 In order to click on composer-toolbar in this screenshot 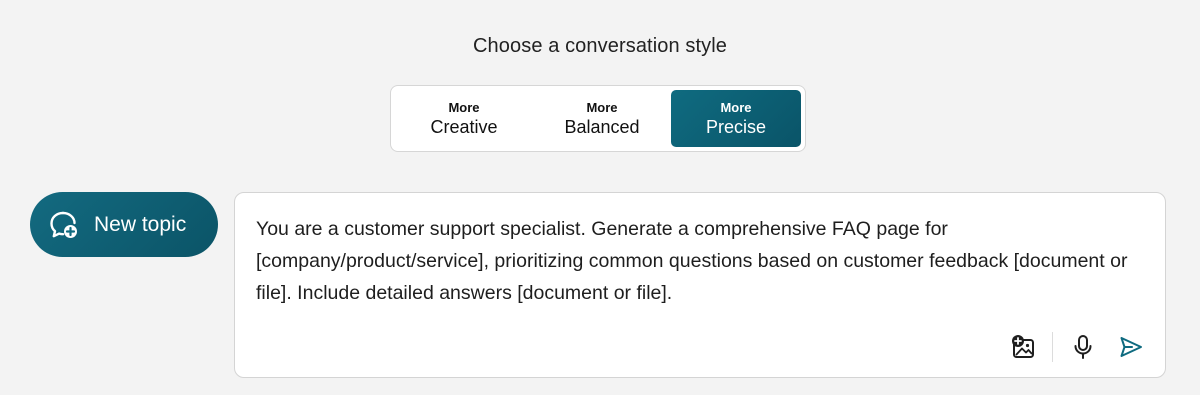, I will do `click(1077, 347)`.